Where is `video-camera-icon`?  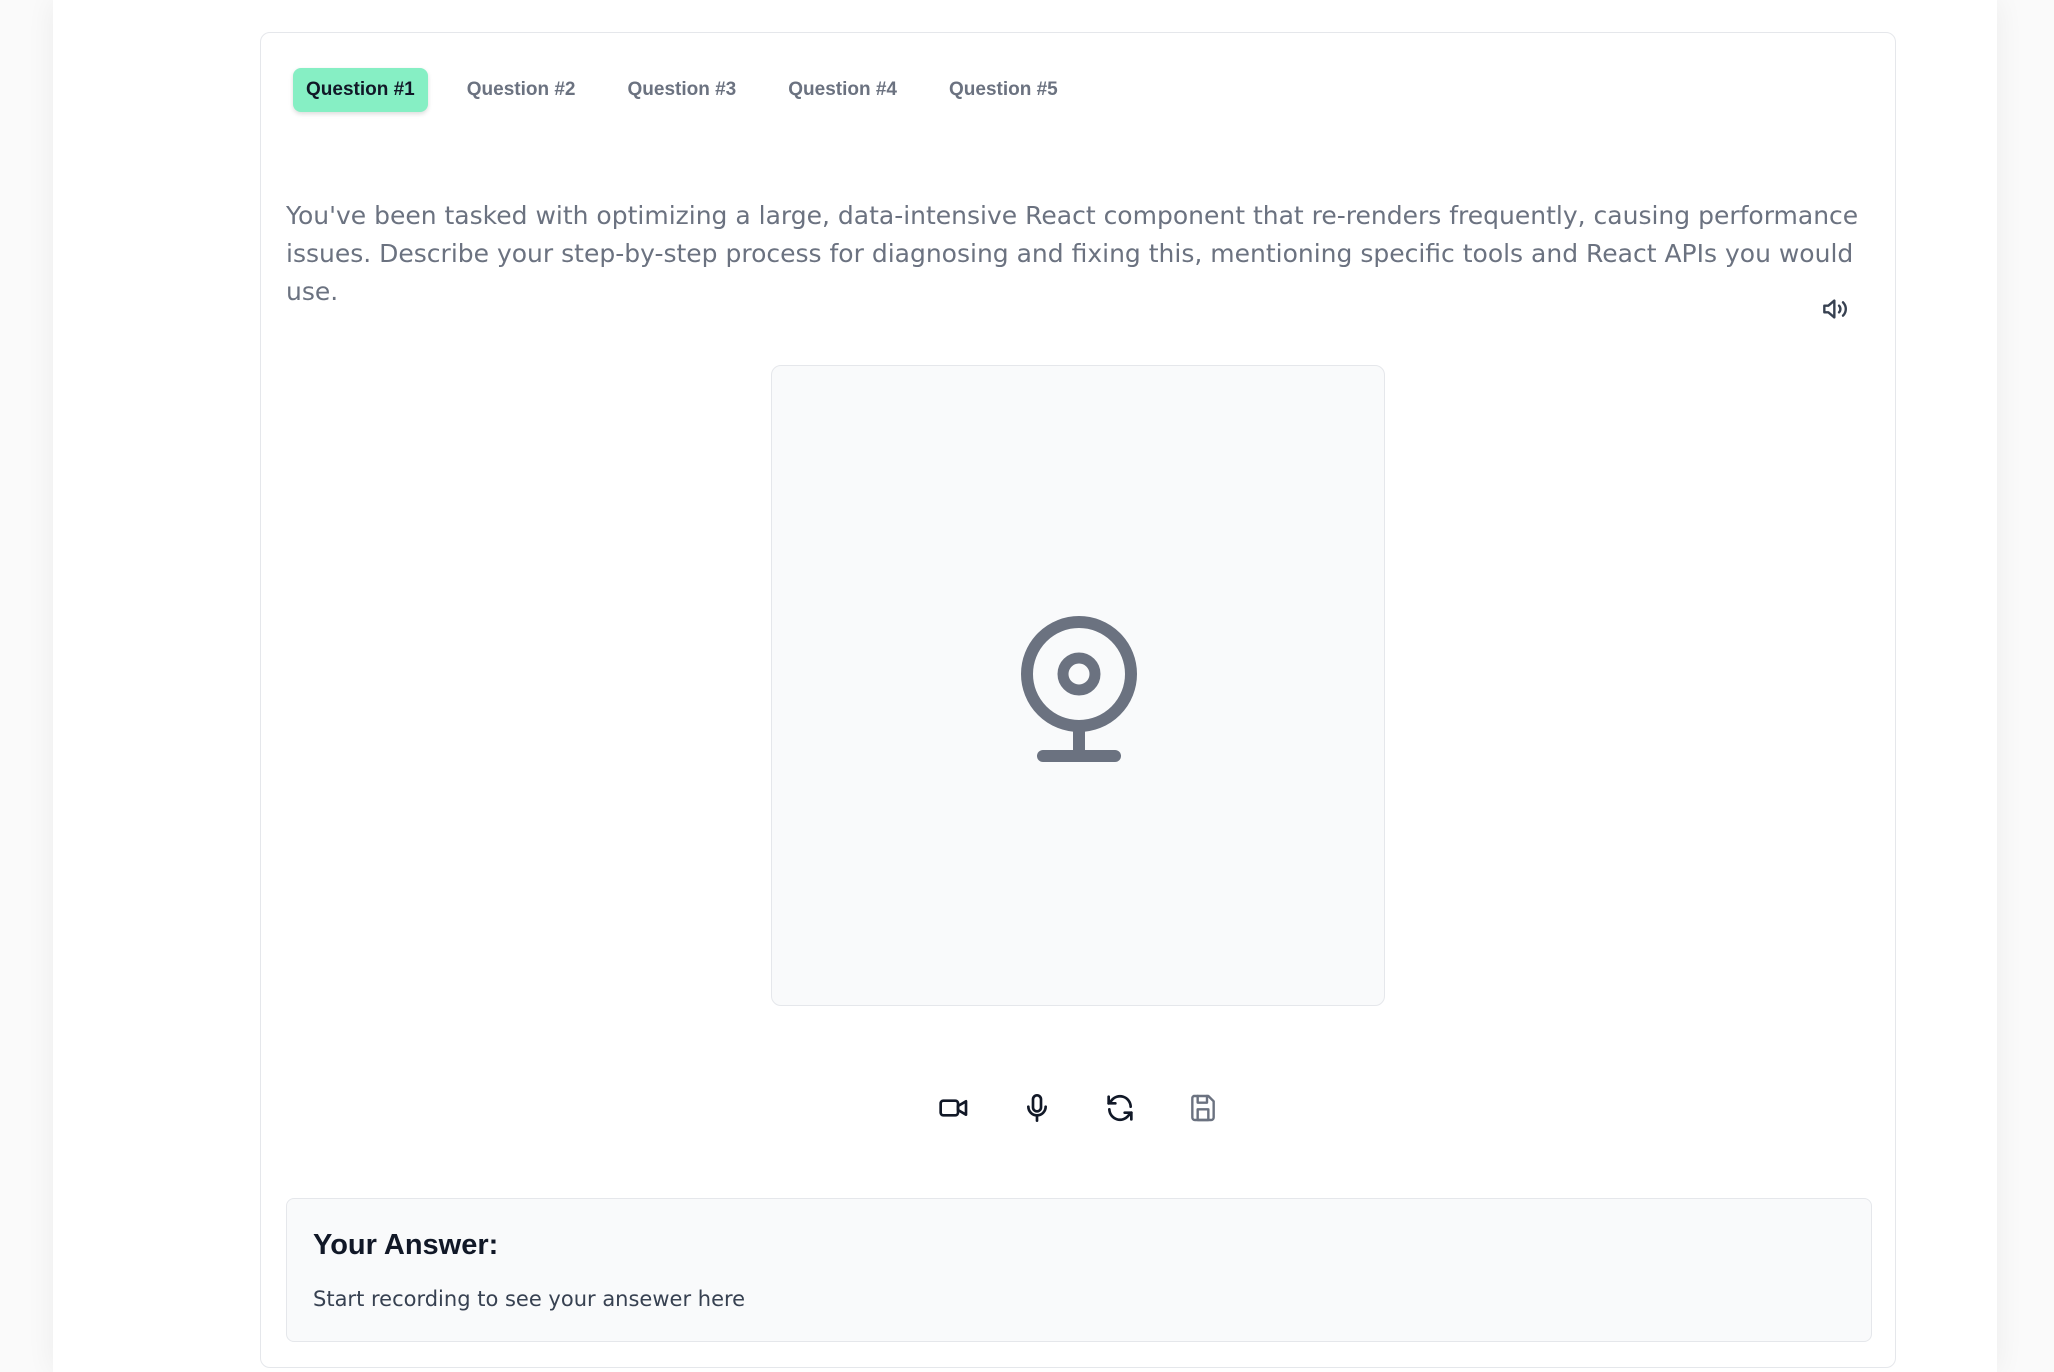
video-camera-icon is located at coordinates (953, 1108).